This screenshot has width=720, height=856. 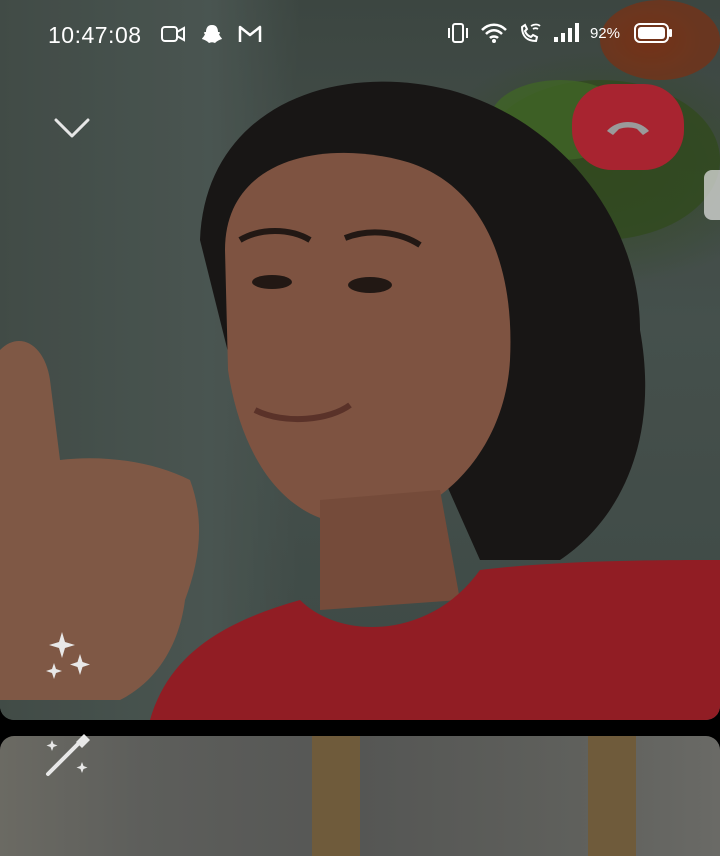 What do you see at coordinates (530, 33) in the screenshot?
I see `wifi-calling-icon` at bounding box center [530, 33].